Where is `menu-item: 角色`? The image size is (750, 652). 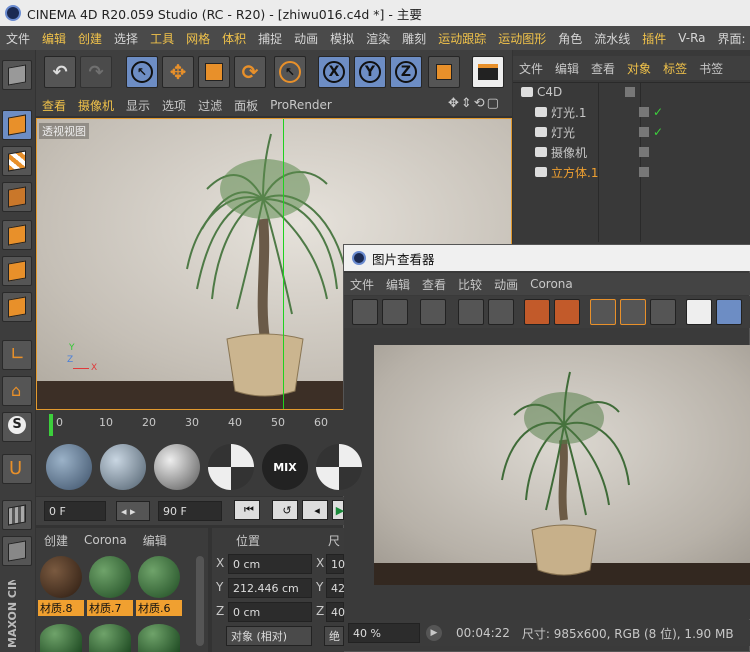 menu-item: 角色 is located at coordinates (570, 38).